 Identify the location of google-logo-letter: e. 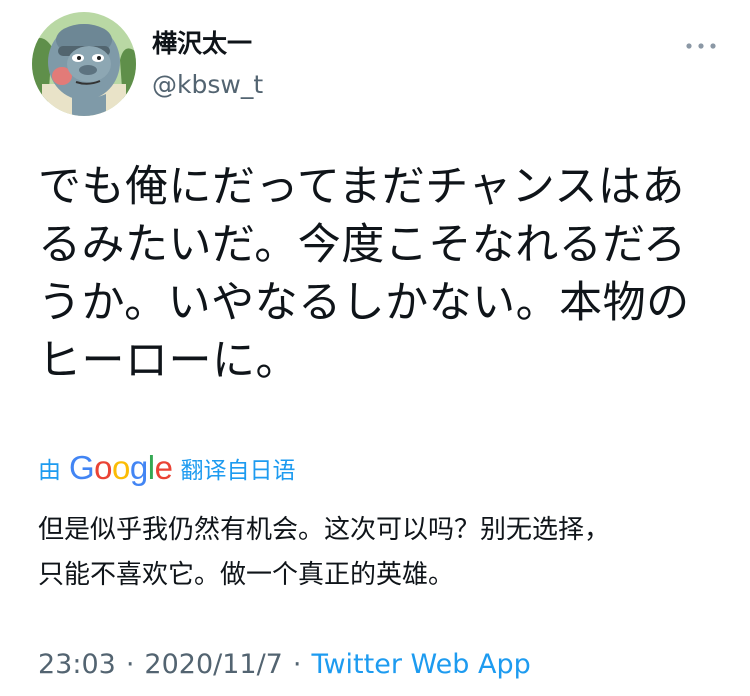
(163, 467).